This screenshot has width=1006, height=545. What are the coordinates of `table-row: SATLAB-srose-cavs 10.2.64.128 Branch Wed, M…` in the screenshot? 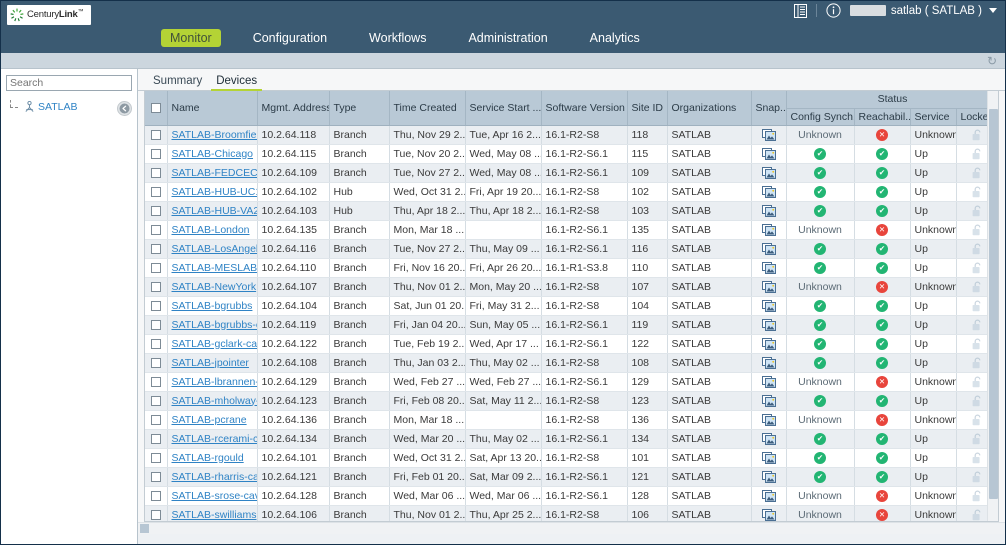 It's located at (571, 496).